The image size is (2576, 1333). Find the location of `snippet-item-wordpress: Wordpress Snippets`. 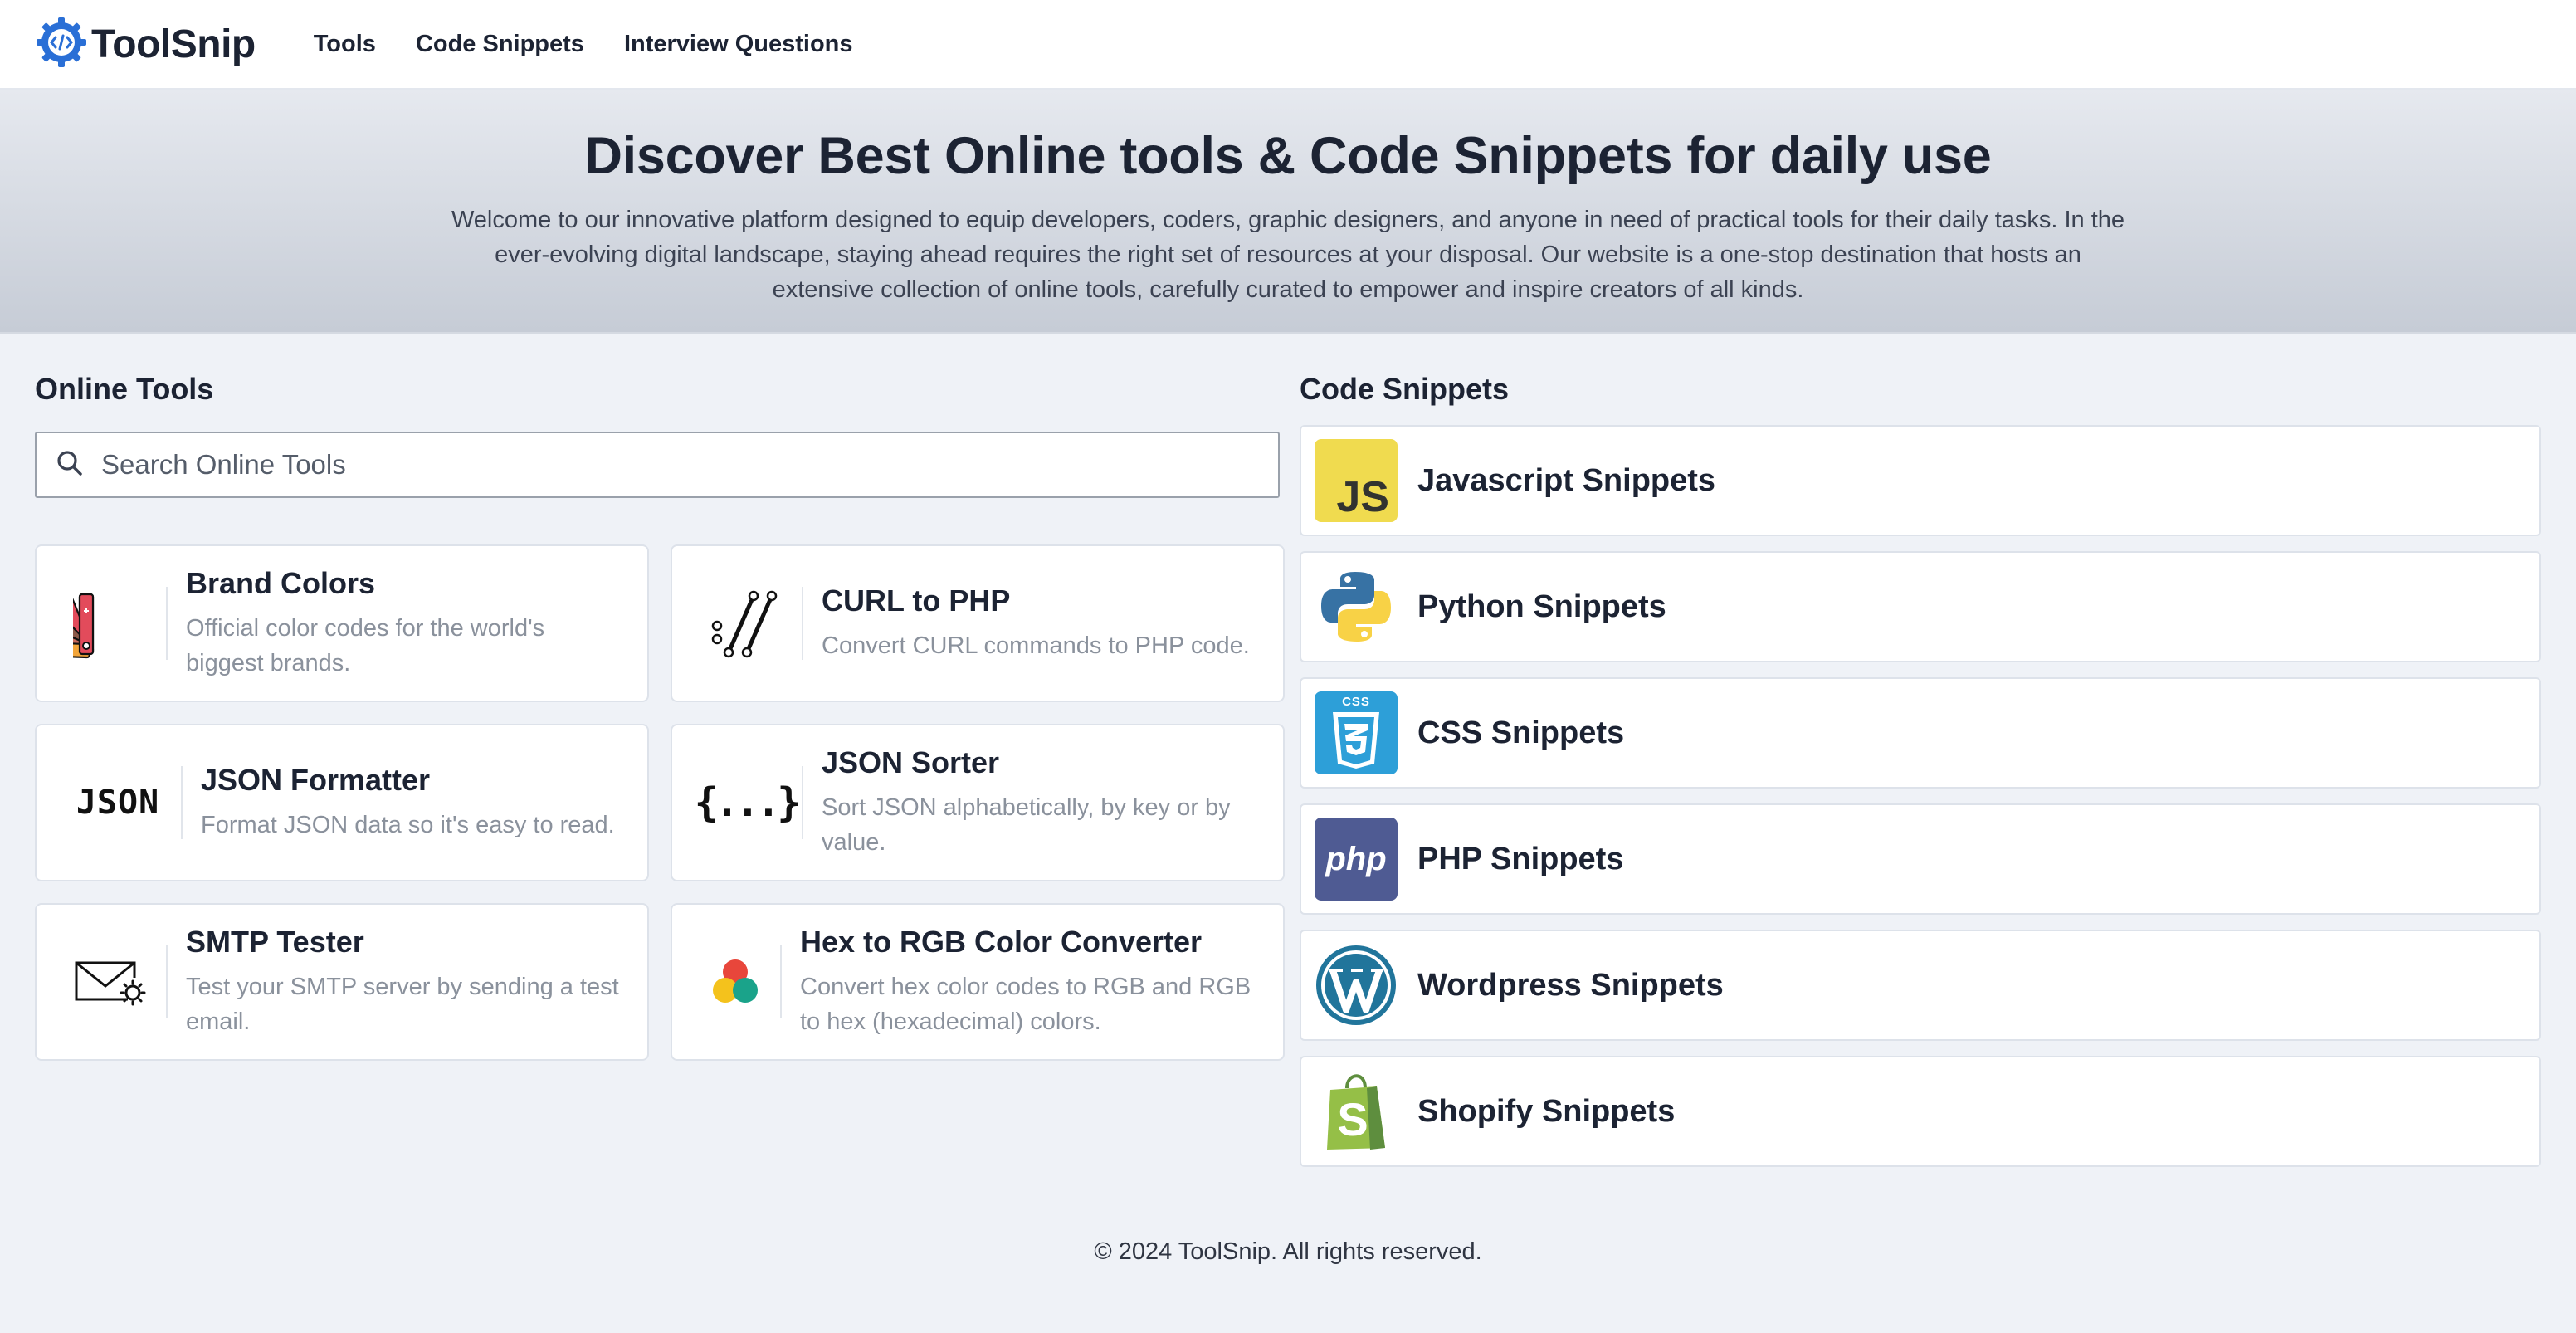

snippet-item-wordpress: Wordpress Snippets is located at coordinates (1921, 985).